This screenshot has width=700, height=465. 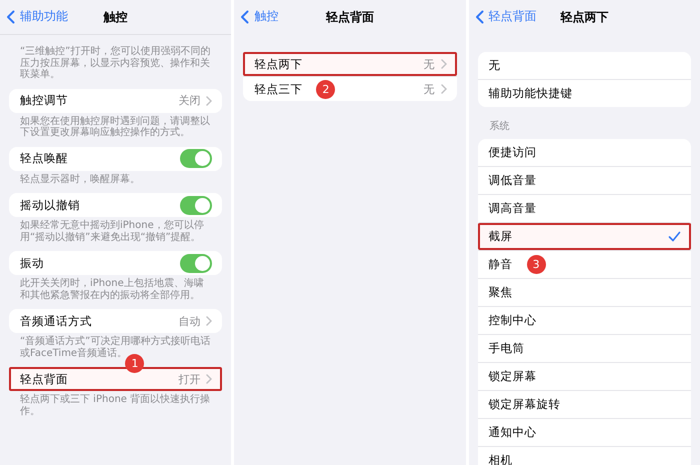 What do you see at coordinates (115, 100) in the screenshot?
I see `settings-row: 触控调节 关闭` at bounding box center [115, 100].